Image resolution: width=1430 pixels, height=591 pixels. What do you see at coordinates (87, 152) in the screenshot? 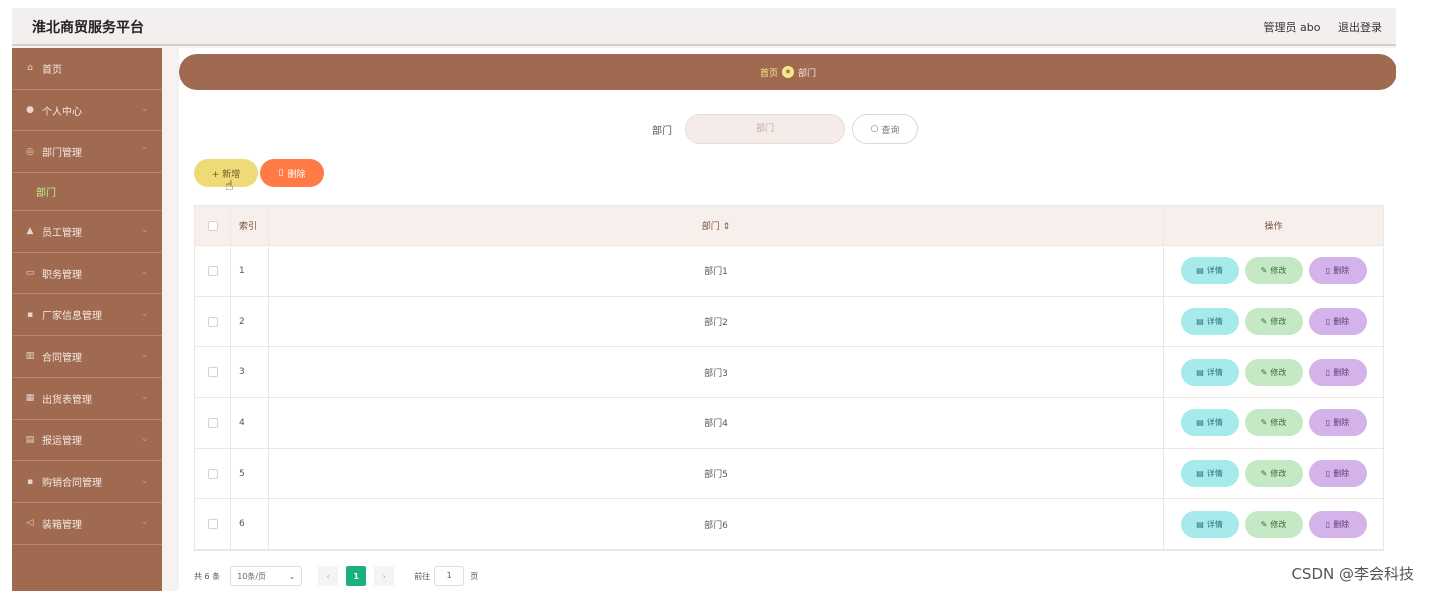
I see `sidebar-item-dept-manage: ◎ 部门管理 ⌃` at bounding box center [87, 152].